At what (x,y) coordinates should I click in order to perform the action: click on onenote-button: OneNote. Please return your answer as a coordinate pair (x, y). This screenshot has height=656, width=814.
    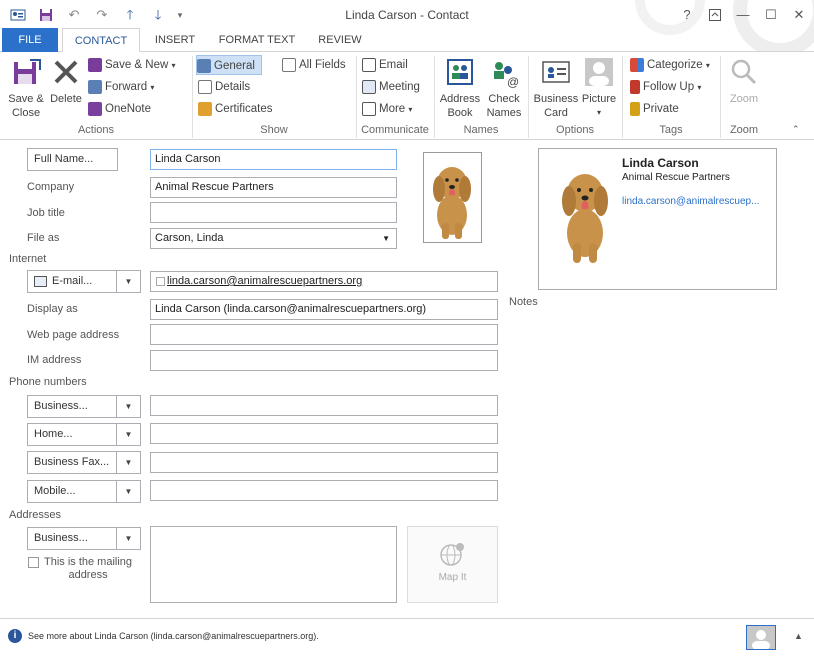
    Looking at the image, I should click on (119, 109).